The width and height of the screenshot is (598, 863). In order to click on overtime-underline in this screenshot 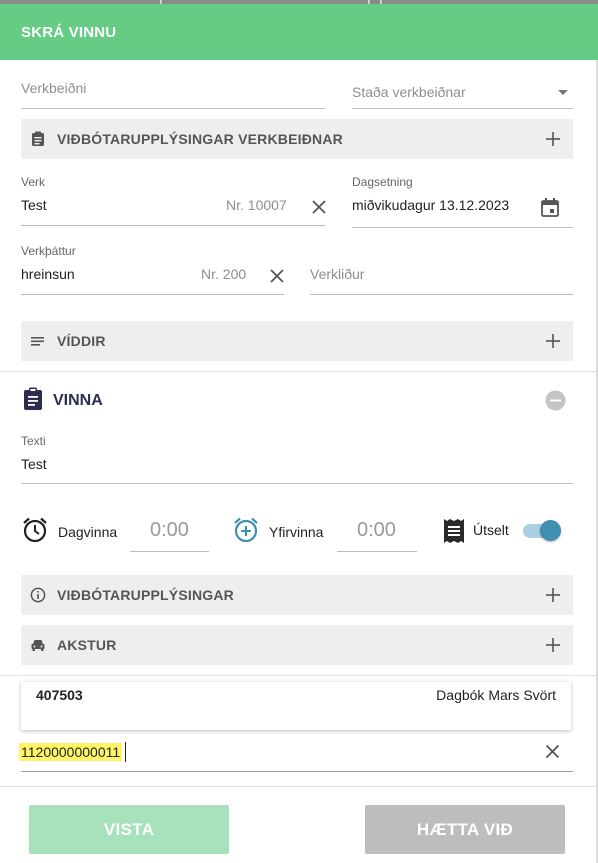, I will do `click(377, 551)`.